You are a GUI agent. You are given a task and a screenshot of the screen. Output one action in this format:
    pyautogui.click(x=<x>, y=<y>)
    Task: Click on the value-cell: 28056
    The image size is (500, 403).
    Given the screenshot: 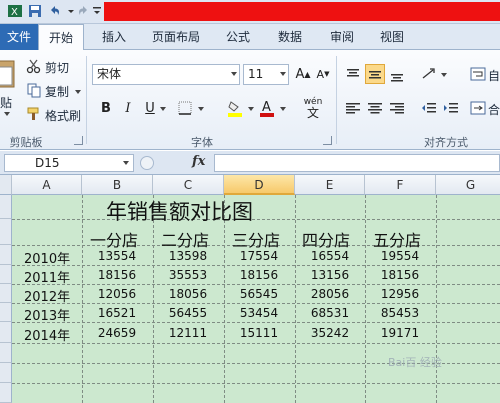 What is the action you would take?
    pyautogui.click(x=330, y=294)
    